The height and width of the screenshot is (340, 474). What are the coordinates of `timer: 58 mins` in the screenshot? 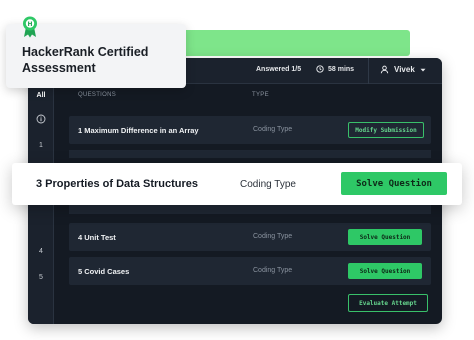 It's located at (335, 69).